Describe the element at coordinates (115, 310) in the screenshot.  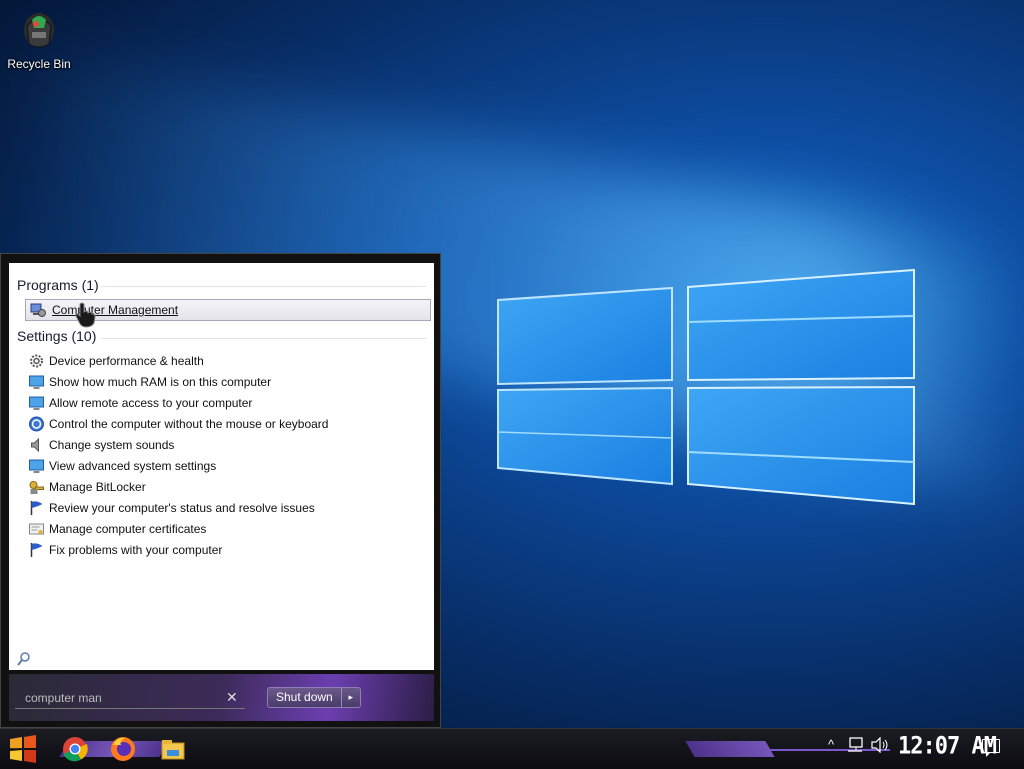
I see `program-item-label: Computer Management` at that location.